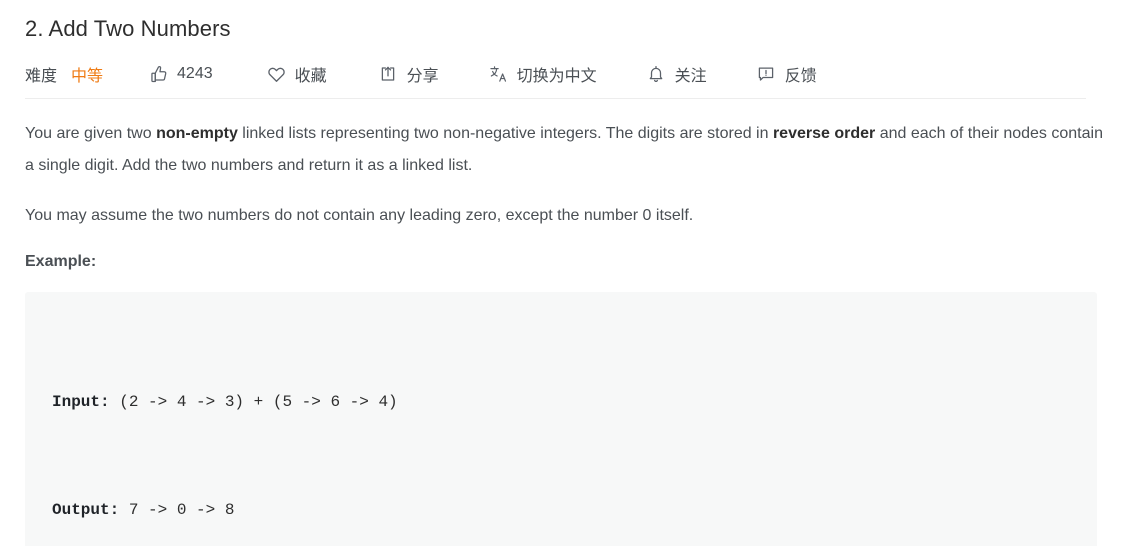 The height and width of the screenshot is (546, 1131). I want to click on desc-p1-bold-1: non-empty, so click(197, 133).